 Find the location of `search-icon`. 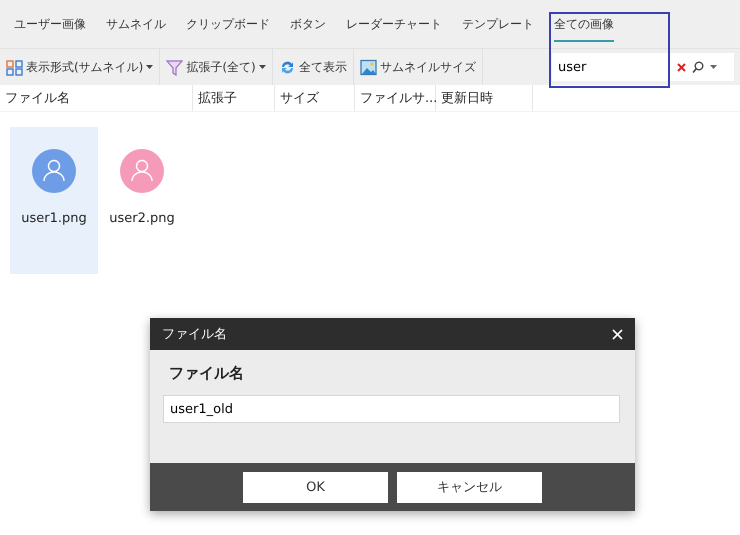

search-icon is located at coordinates (698, 67).